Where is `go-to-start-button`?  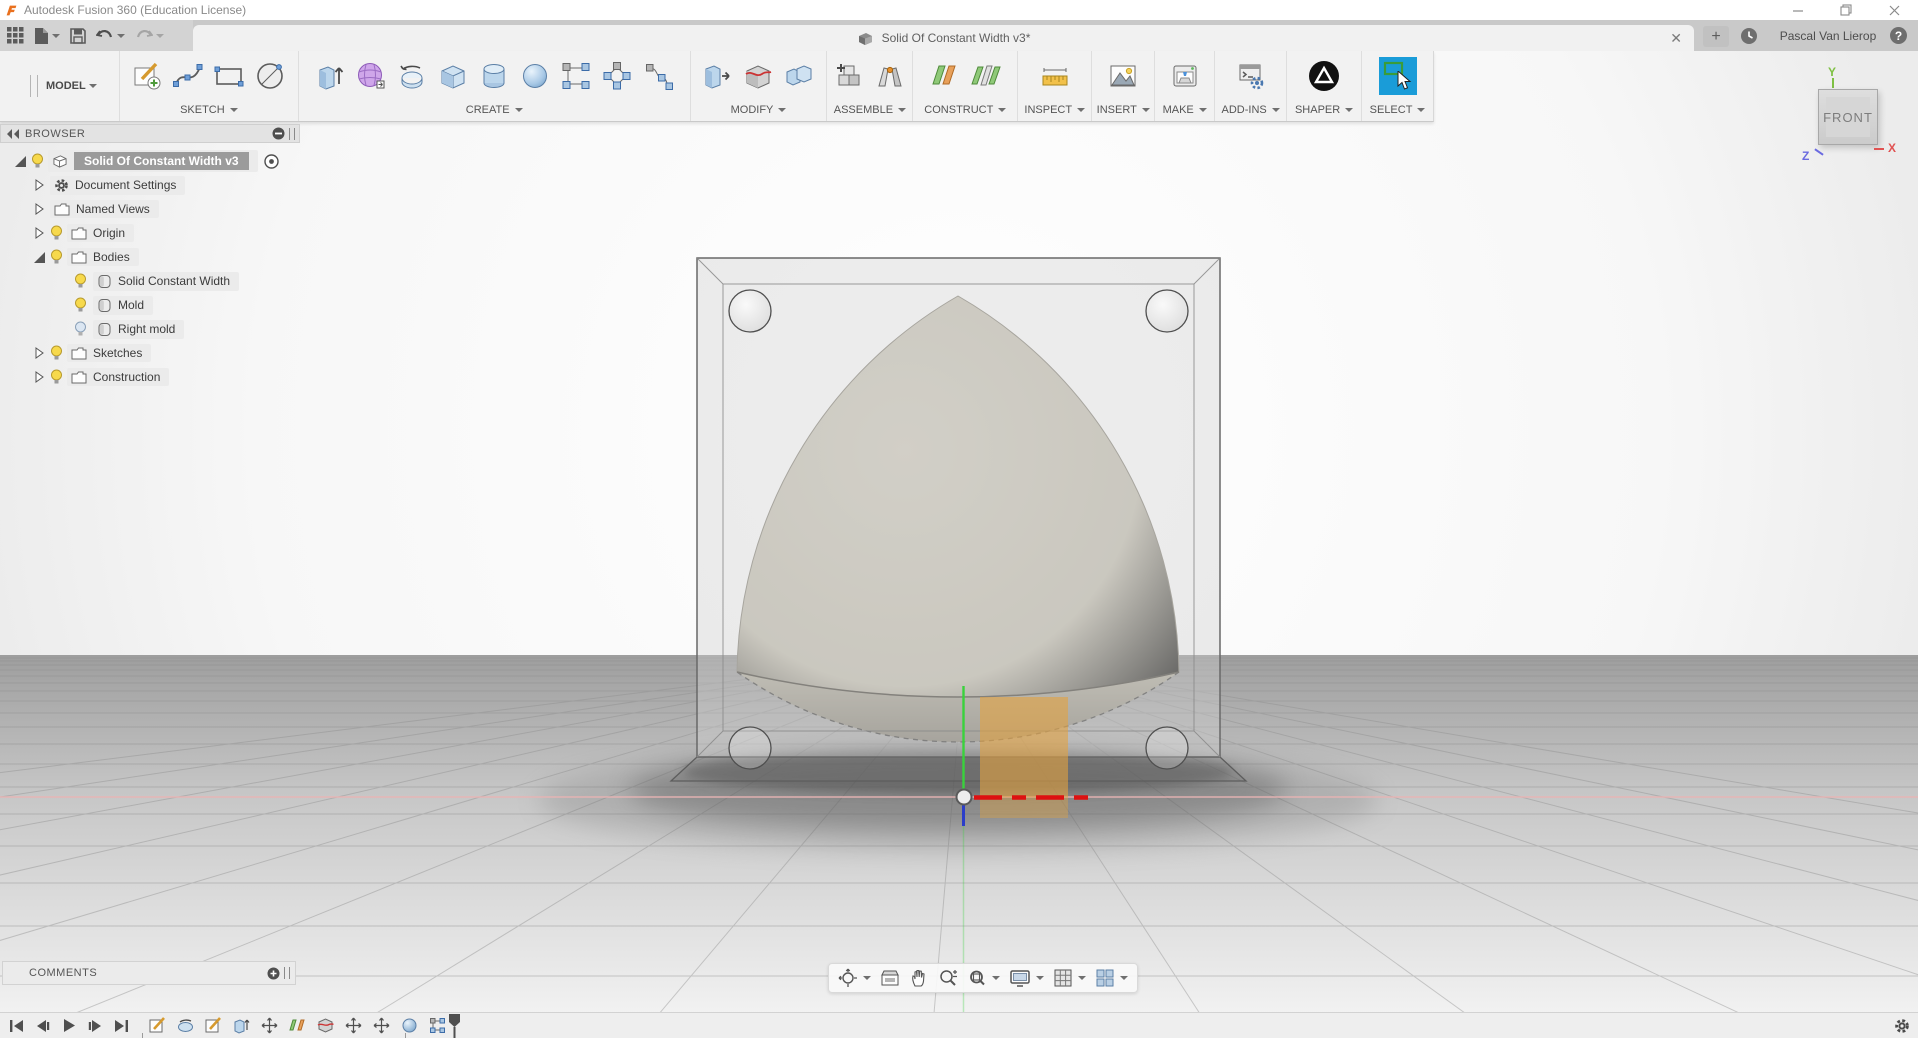
go-to-start-button is located at coordinates (17, 1026).